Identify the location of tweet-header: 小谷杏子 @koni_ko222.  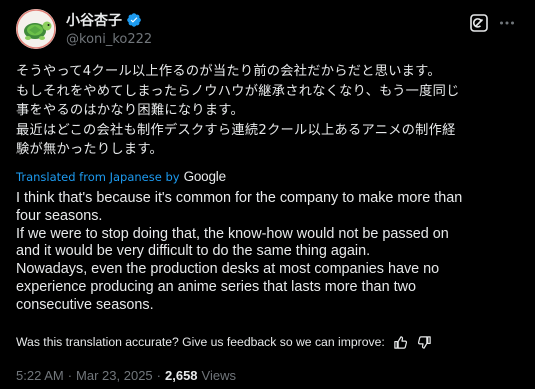
(267, 29).